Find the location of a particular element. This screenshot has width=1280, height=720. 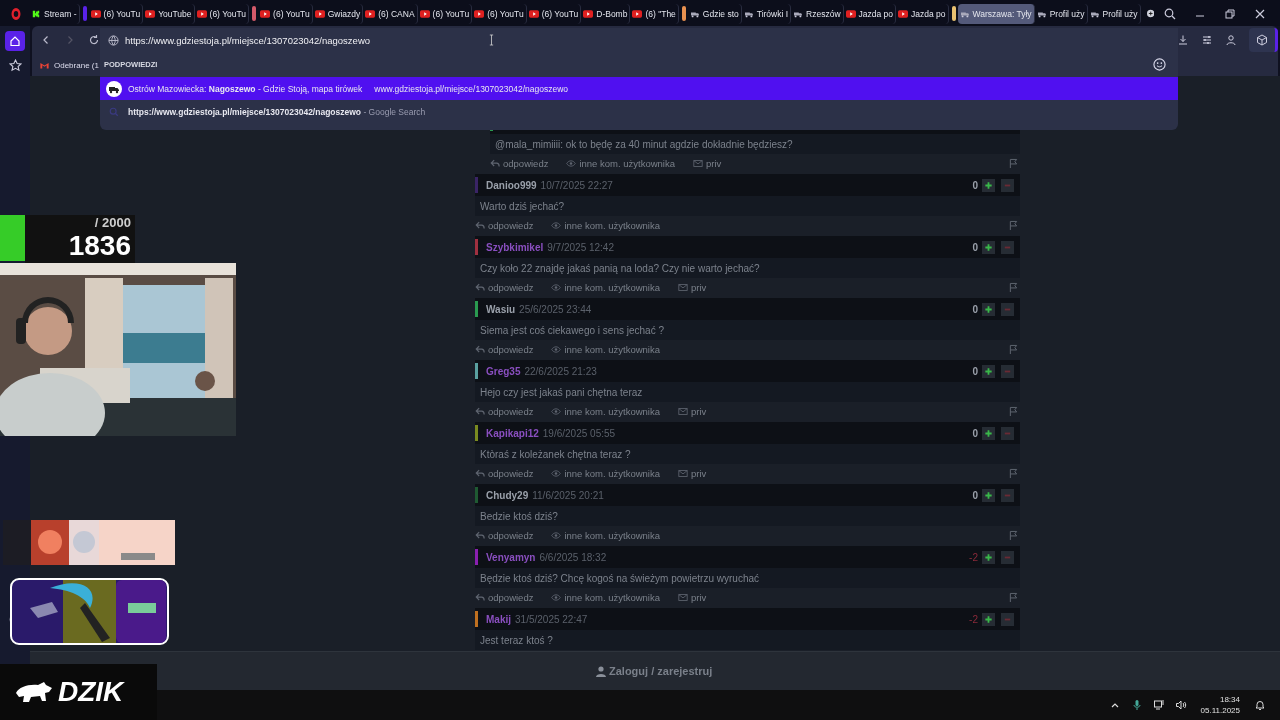

username: Kapikapi12 is located at coordinates (512, 433).